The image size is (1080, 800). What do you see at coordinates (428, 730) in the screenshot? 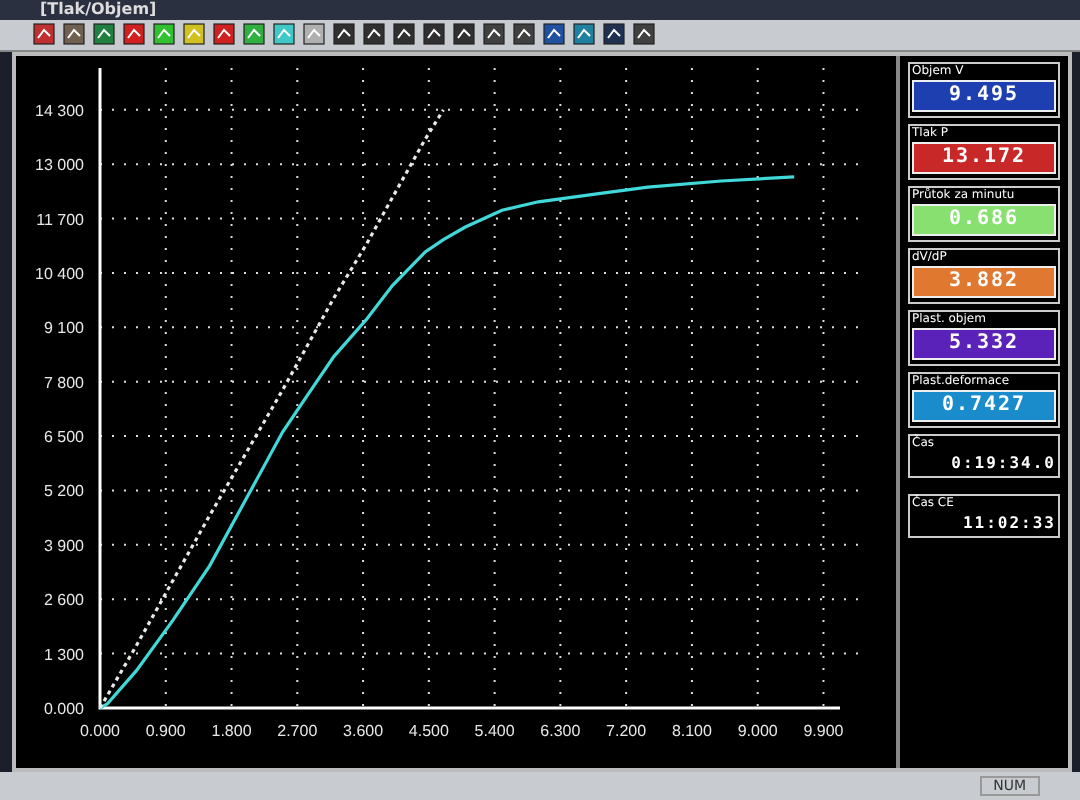
I see `x-tick-label: 4.500` at bounding box center [428, 730].